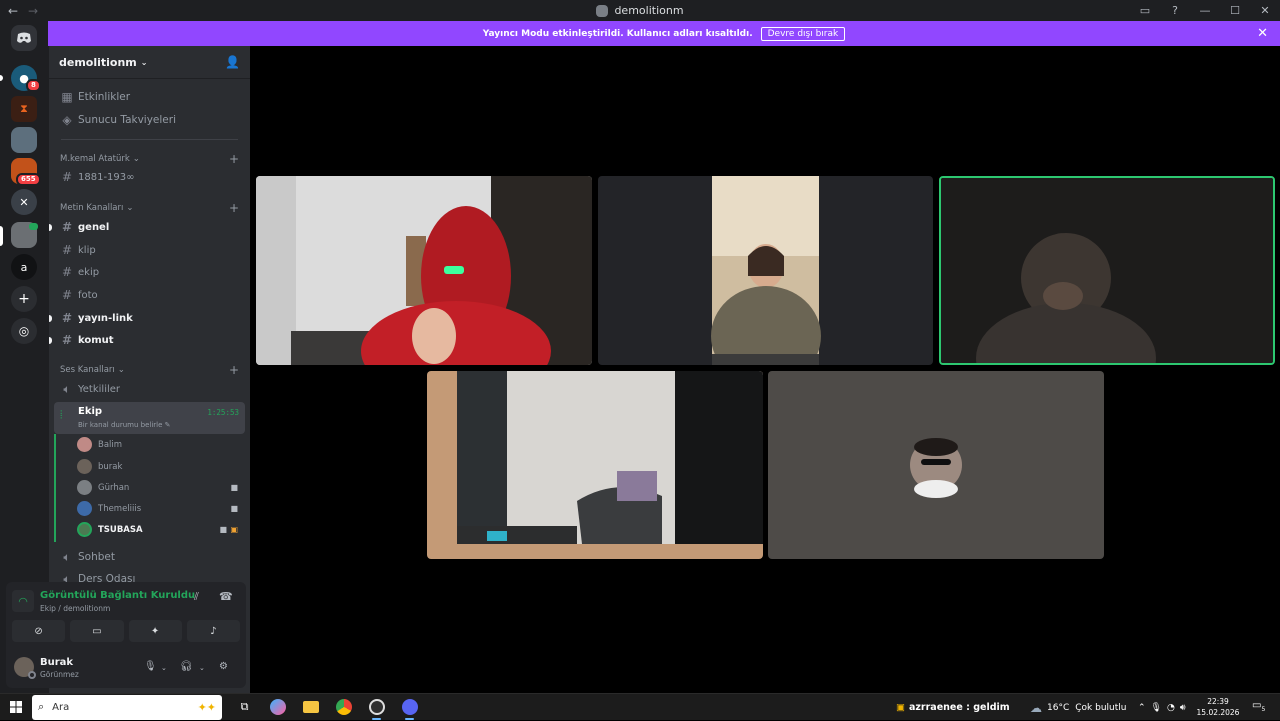 The height and width of the screenshot is (721, 1280). I want to click on voice-user-tsubasa: TSUBASA ■ ▣, so click(161, 529).